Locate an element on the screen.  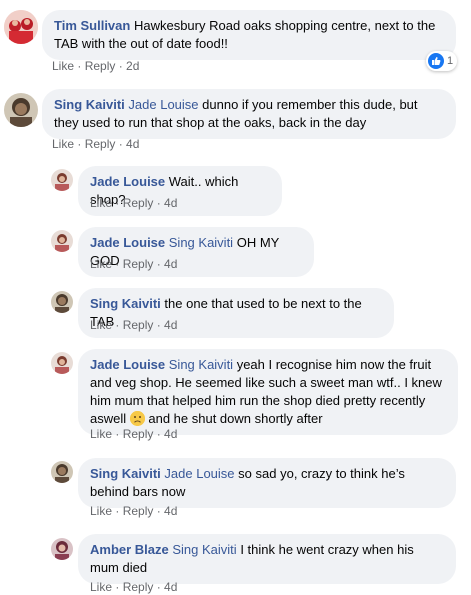
thumbs-up-icon is located at coordinates (436, 61).